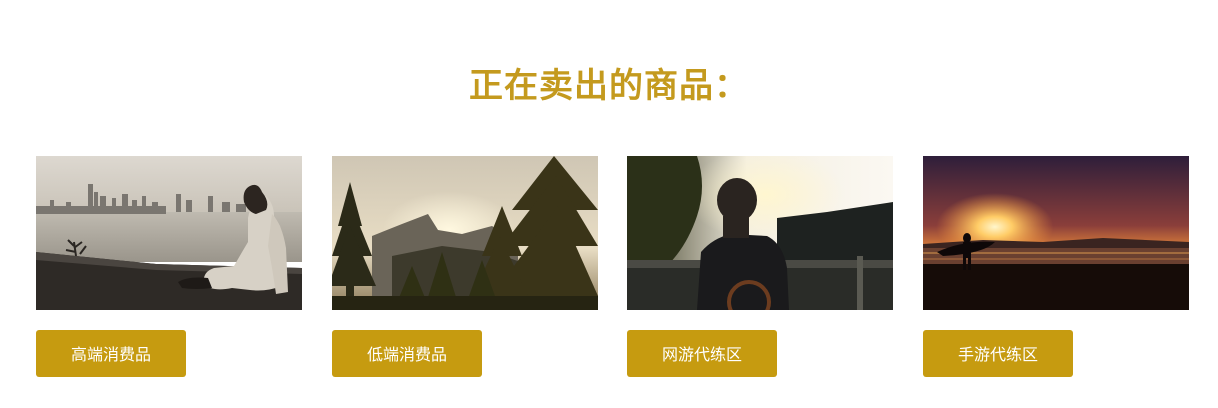  Describe the element at coordinates (111, 353) in the screenshot. I see `category-button-high-end: 高端消费品` at that location.